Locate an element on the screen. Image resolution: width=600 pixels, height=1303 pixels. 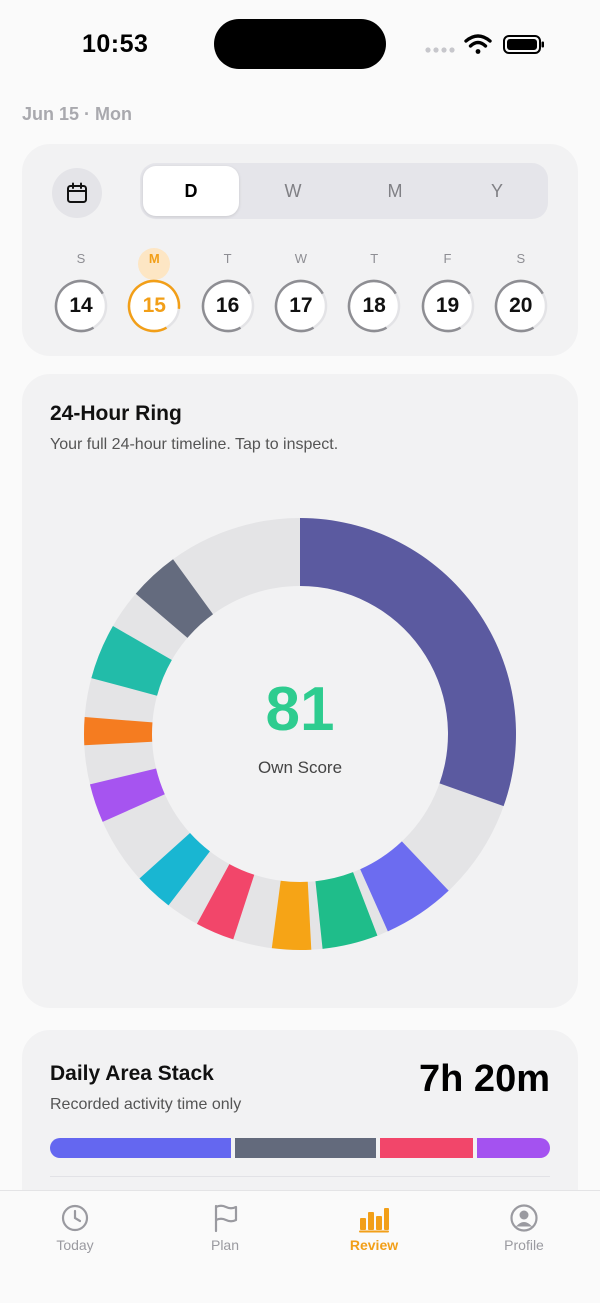
area-stack-bar is located at coordinates (300, 1148).